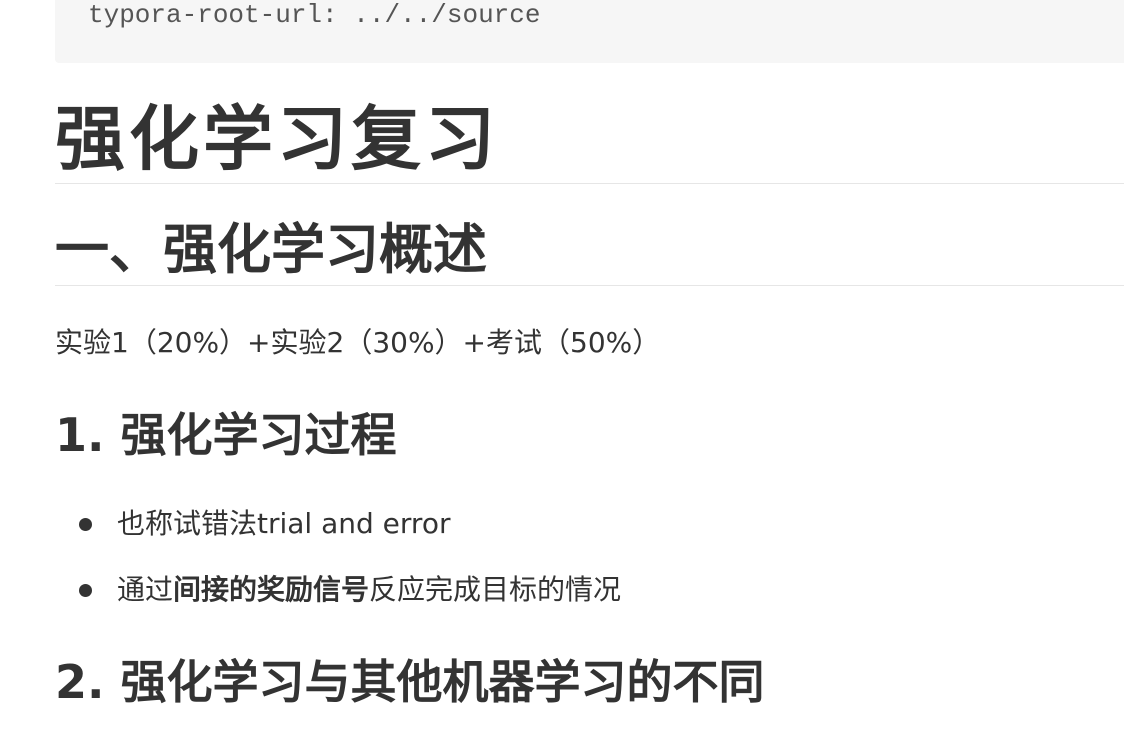  I want to click on list-item-text-after: 反应完成目标的情况, so click(495, 589).